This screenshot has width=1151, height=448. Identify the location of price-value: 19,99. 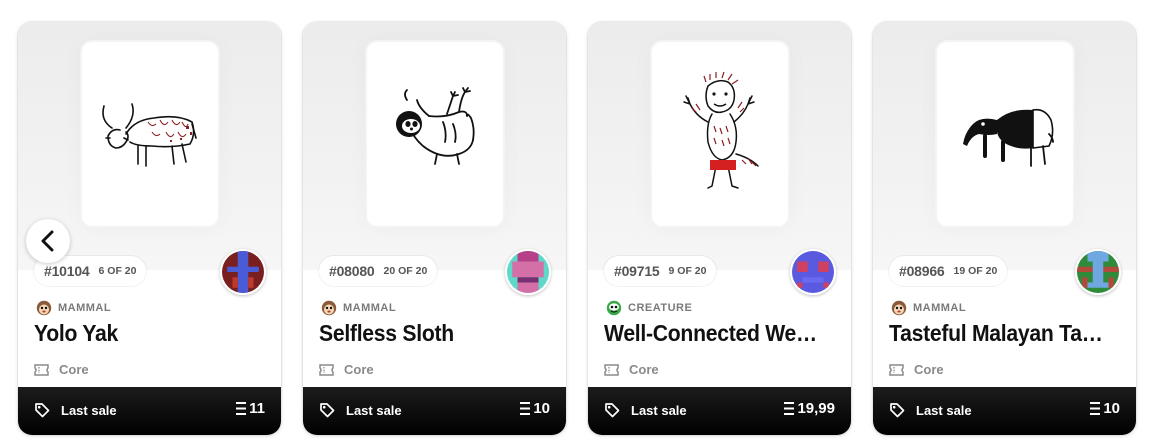
(816, 408).